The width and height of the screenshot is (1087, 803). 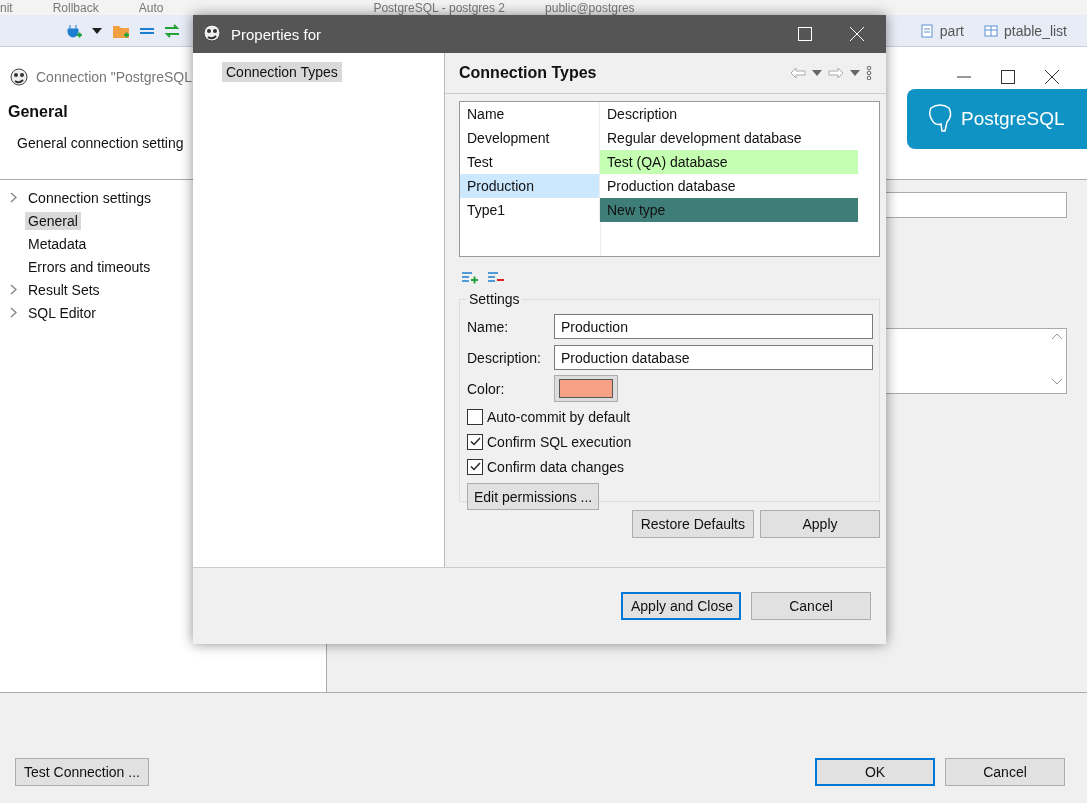 What do you see at coordinates (494, 299) in the screenshot?
I see `group-label: Settings` at bounding box center [494, 299].